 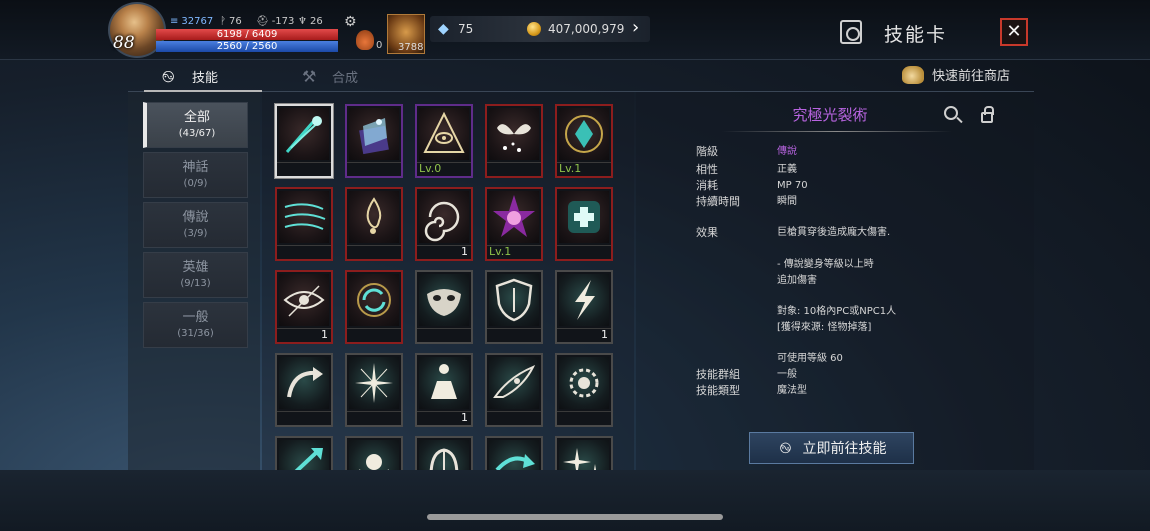 I want to click on gear-icon: ⚙, so click(x=350, y=22).